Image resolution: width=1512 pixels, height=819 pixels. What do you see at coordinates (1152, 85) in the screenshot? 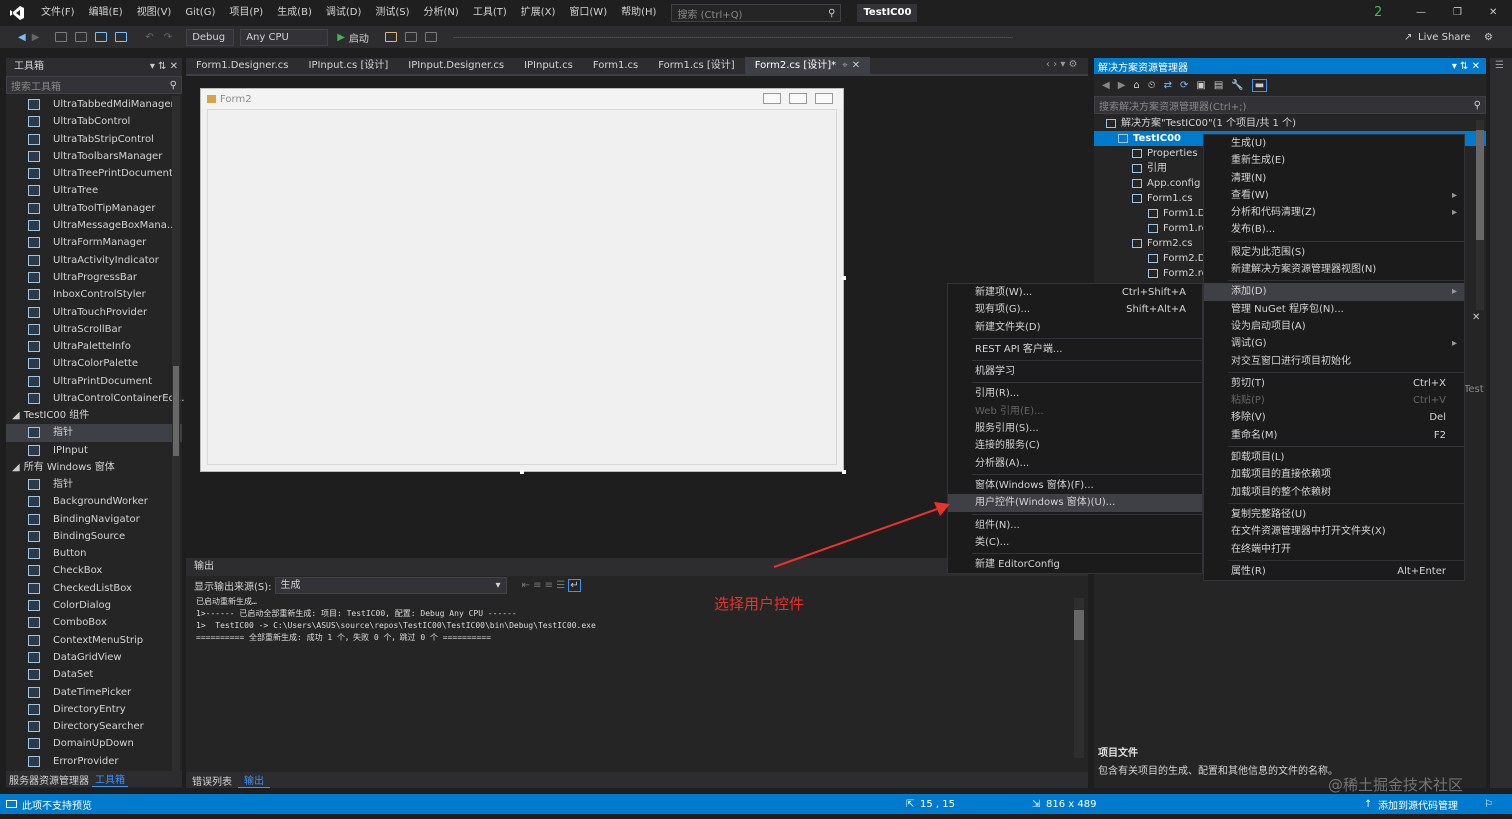
I see `switch-view-icon: ⏲` at bounding box center [1152, 85].